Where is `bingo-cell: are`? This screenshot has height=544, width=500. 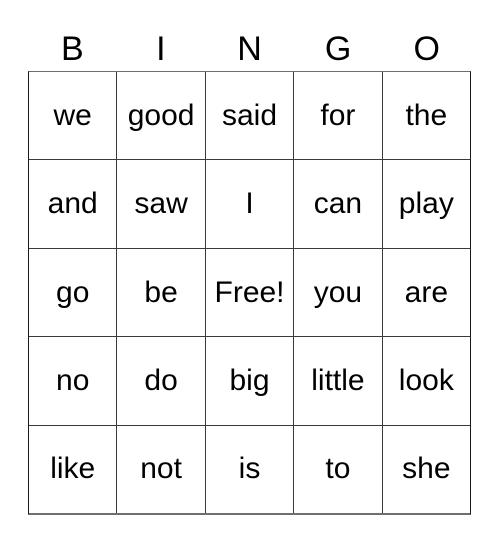 bingo-cell: are is located at coordinates (426, 292).